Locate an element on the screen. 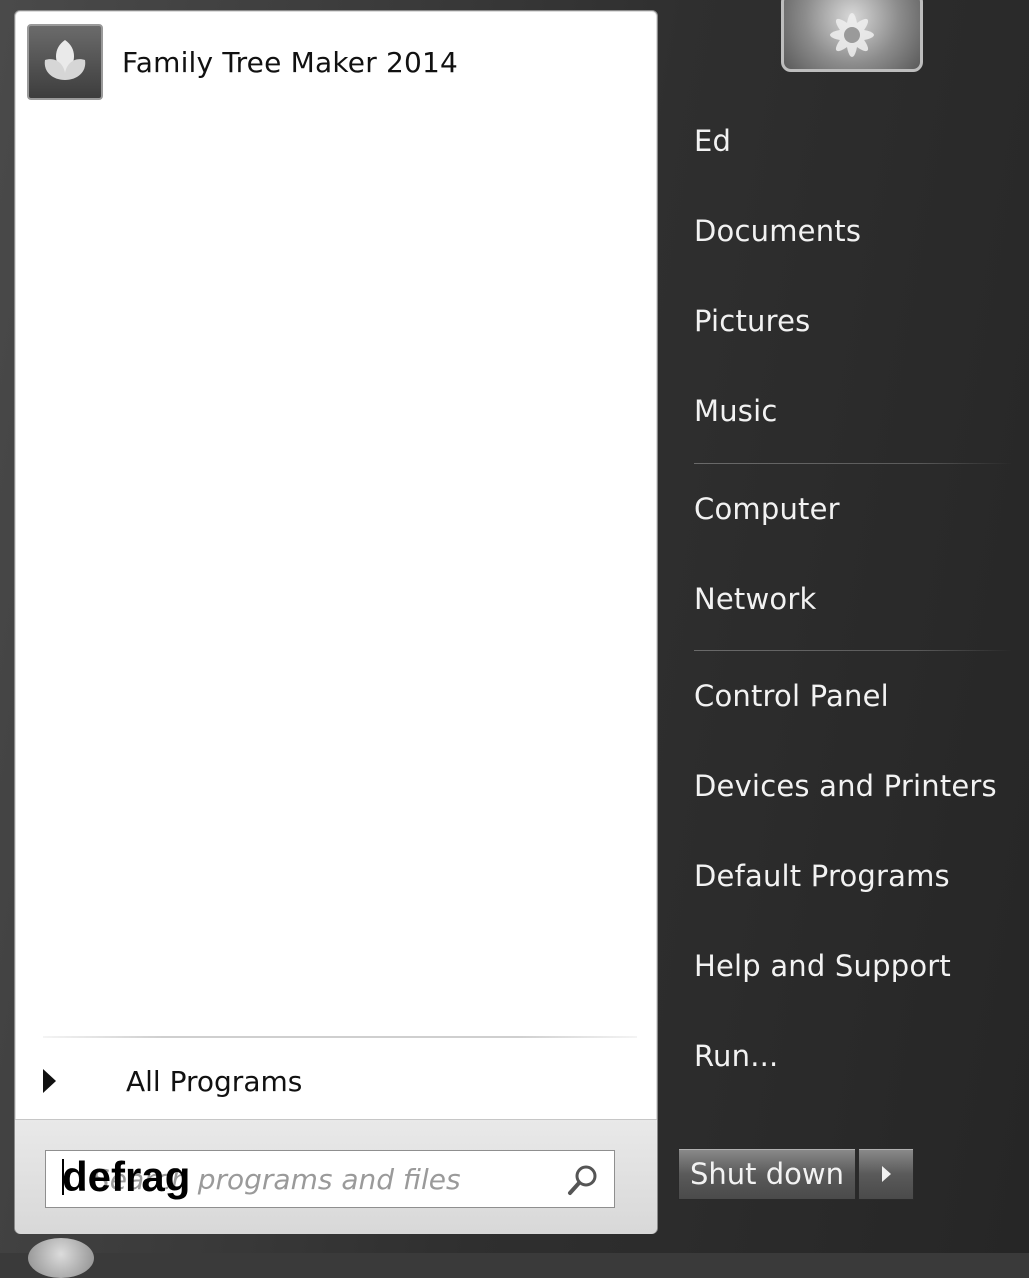  menu-item-control-panel: Control Panel is located at coordinates (791, 696).